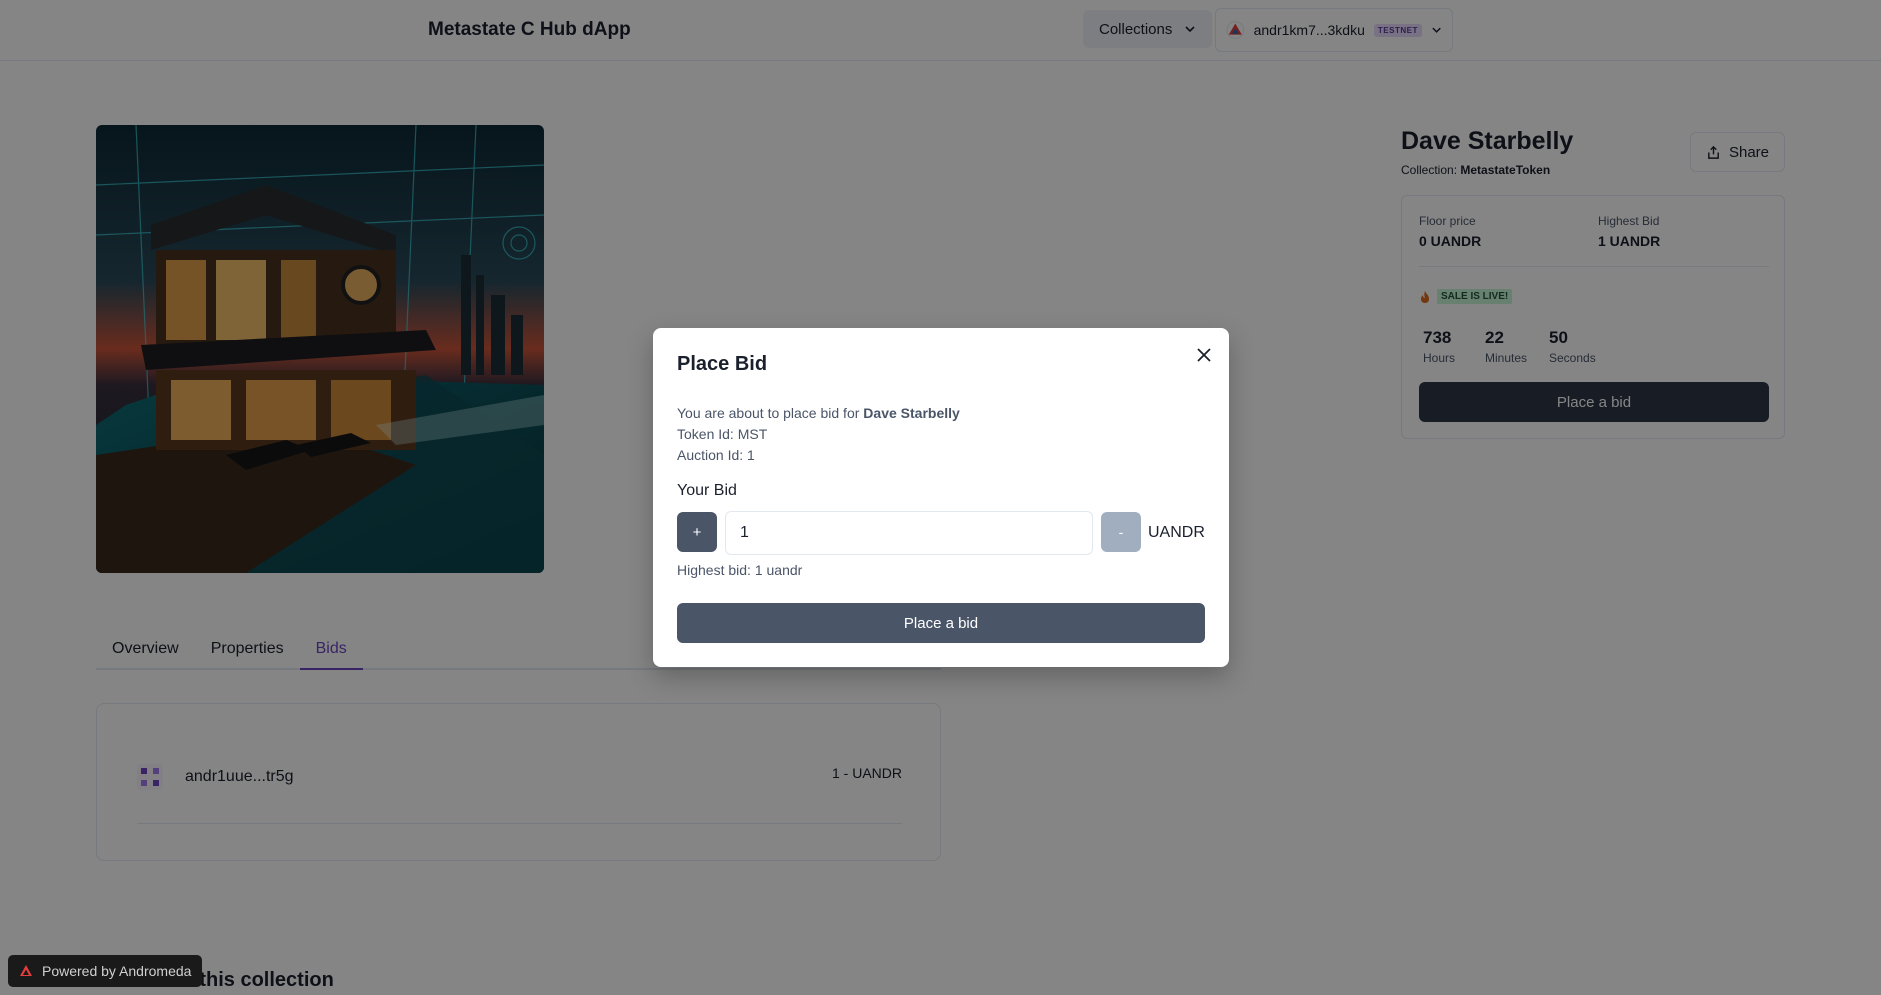 Image resolution: width=1881 pixels, height=995 pixels. I want to click on token-id-line: Token Id: MST, so click(722, 434).